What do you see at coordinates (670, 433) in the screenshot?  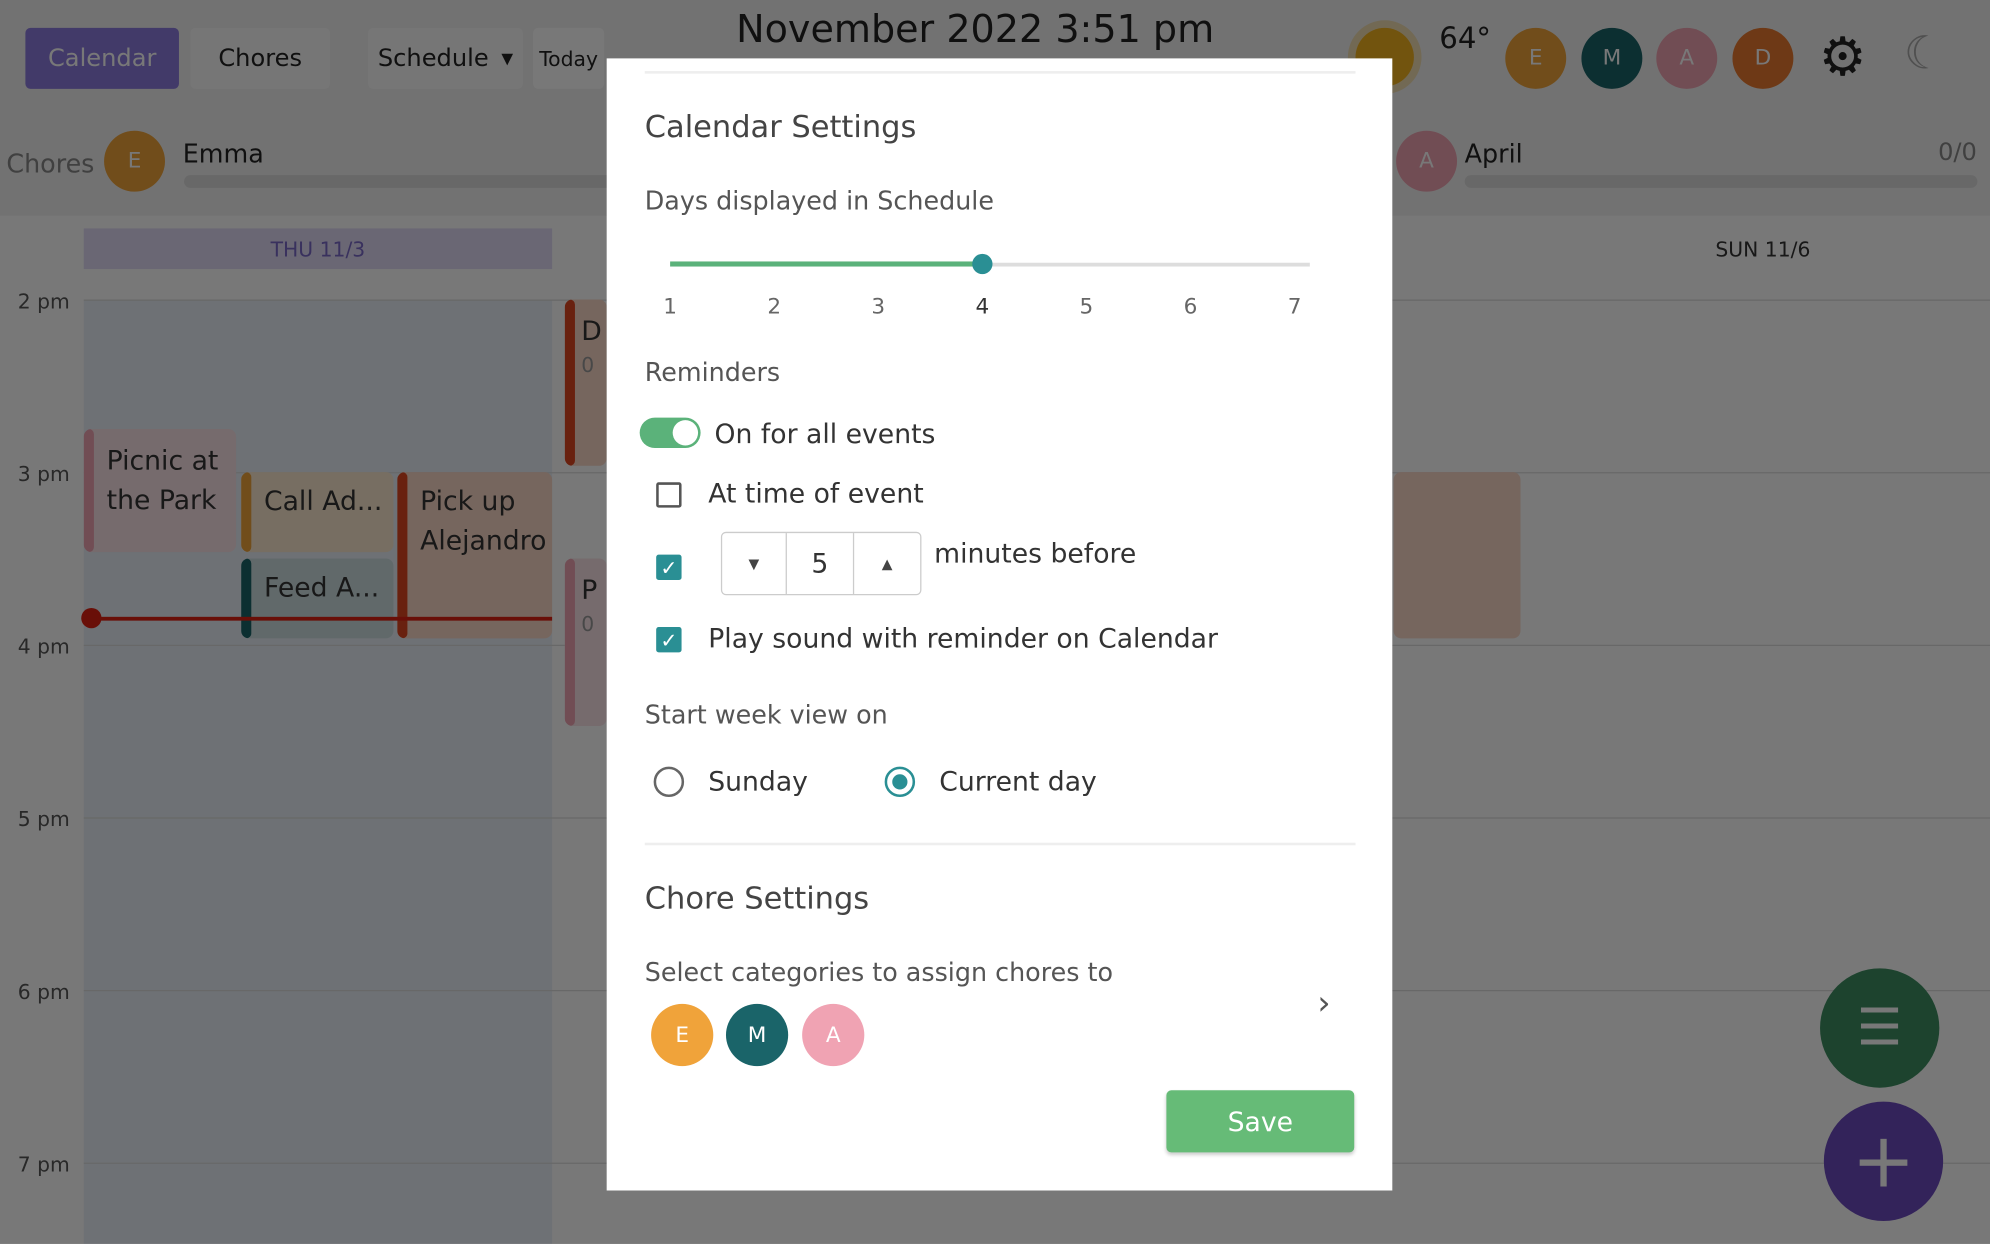 I see `reminders-toggle` at bounding box center [670, 433].